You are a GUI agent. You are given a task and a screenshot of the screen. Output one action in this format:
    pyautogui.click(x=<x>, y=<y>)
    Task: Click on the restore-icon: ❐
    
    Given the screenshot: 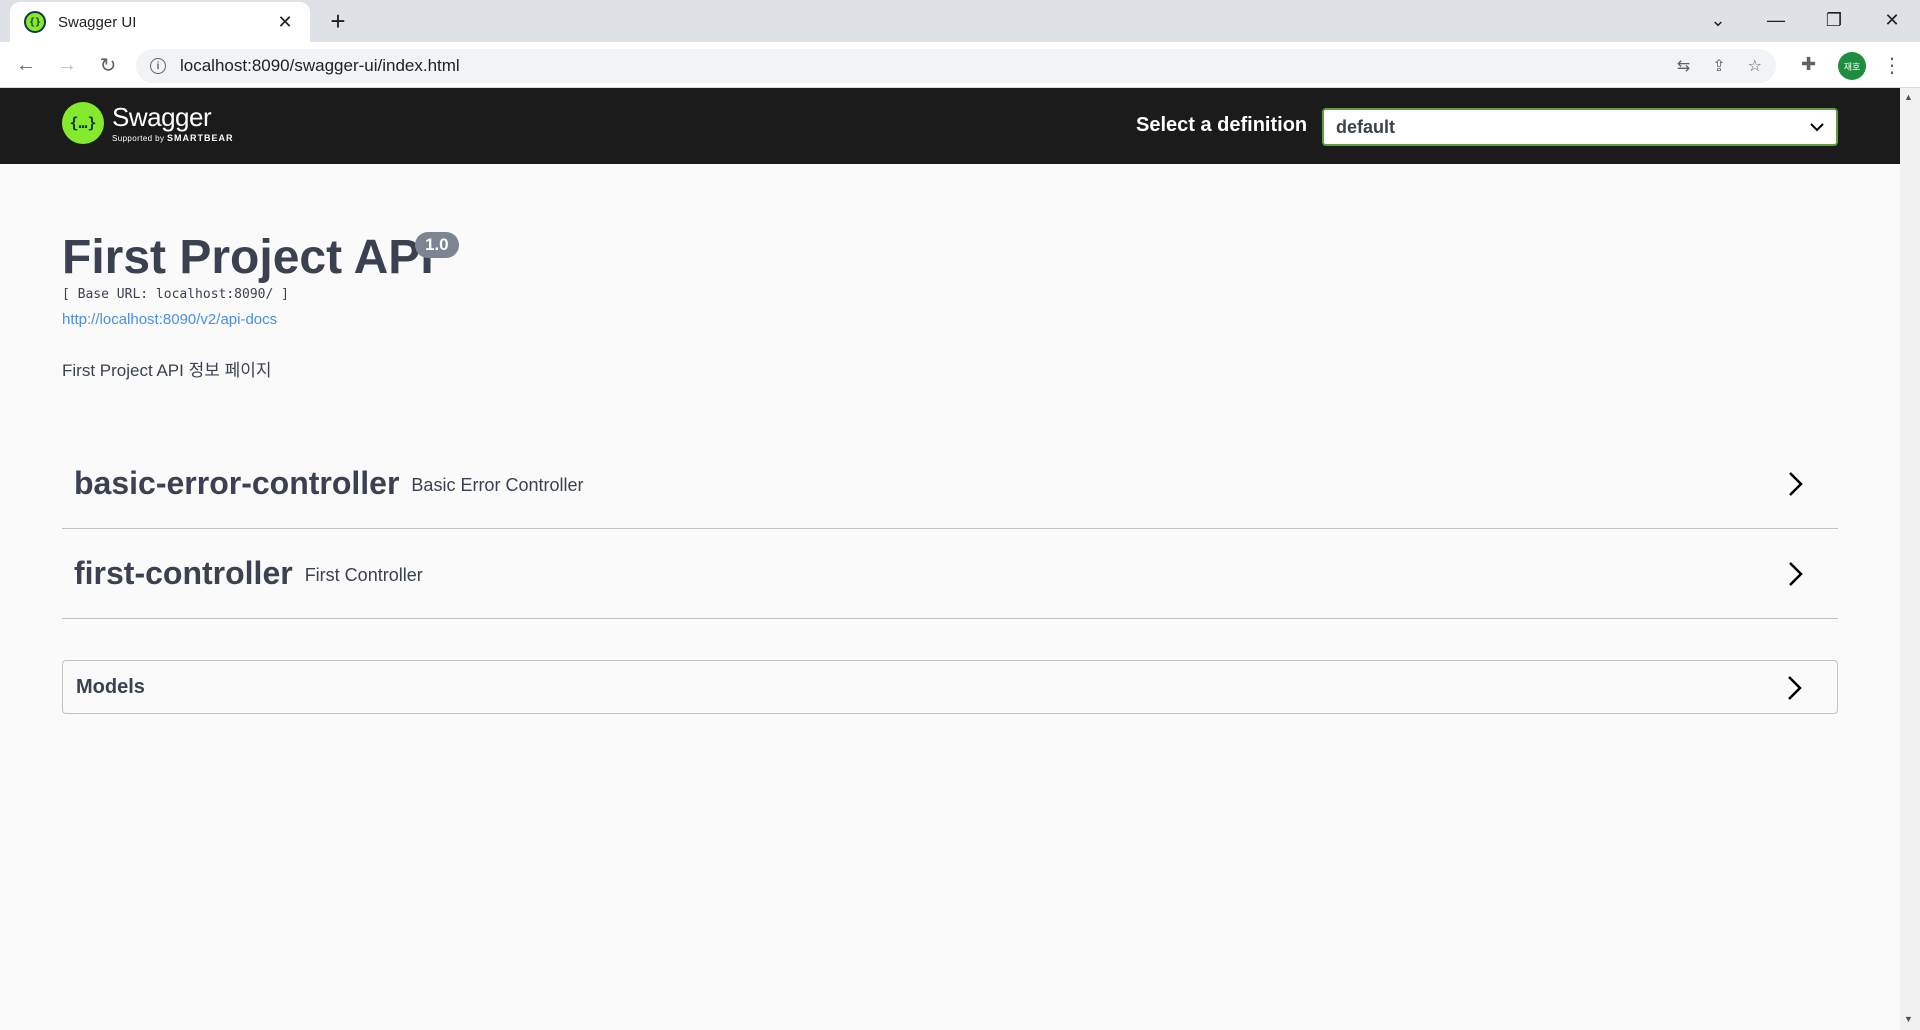 What is the action you would take?
    pyautogui.click(x=1834, y=20)
    